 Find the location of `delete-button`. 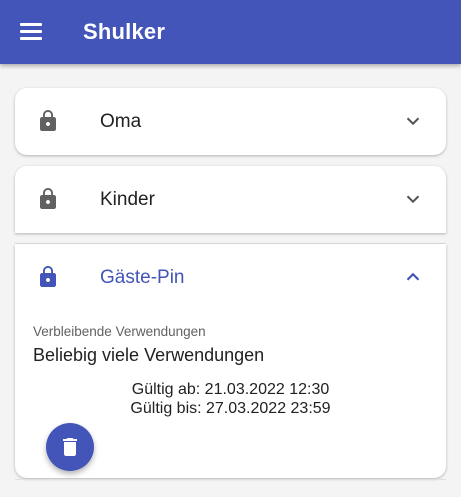

delete-button is located at coordinates (70, 447).